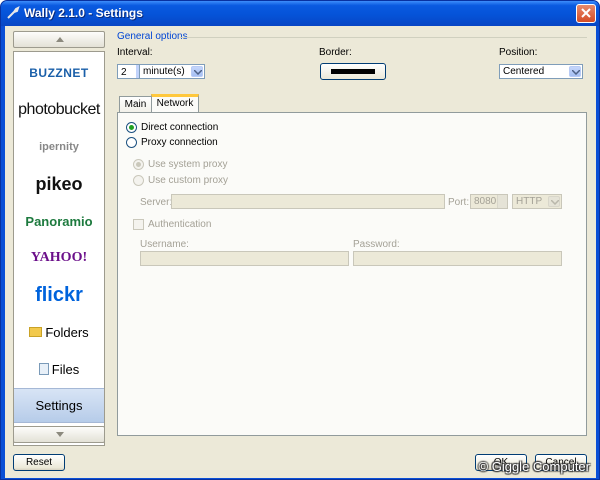 The height and width of the screenshot is (480, 600). What do you see at coordinates (179, 142) in the screenshot?
I see `proxy-connection-label: Proxy connection` at bounding box center [179, 142].